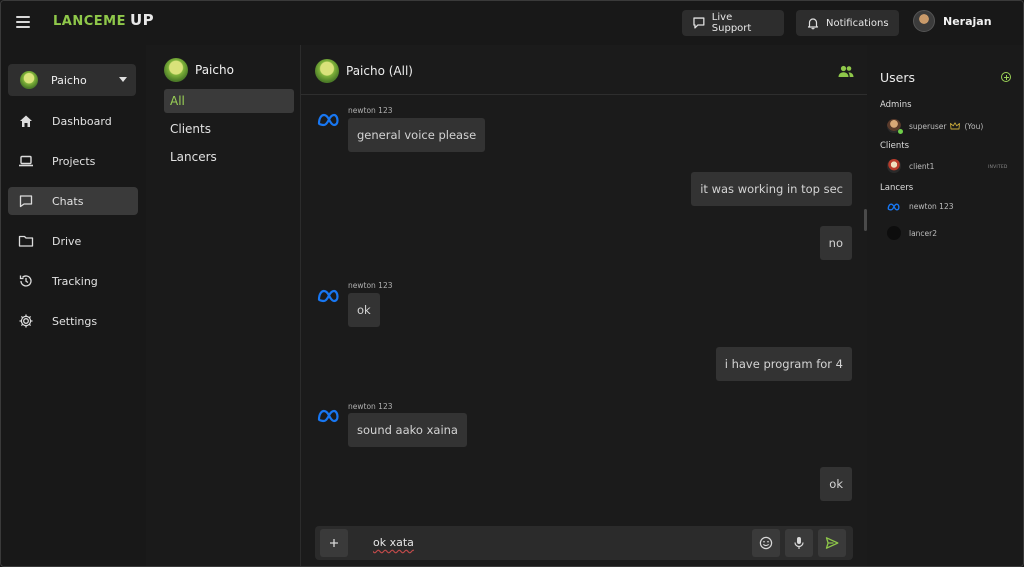 This screenshot has width=1024, height=567. I want to click on microphone-icon, so click(799, 543).